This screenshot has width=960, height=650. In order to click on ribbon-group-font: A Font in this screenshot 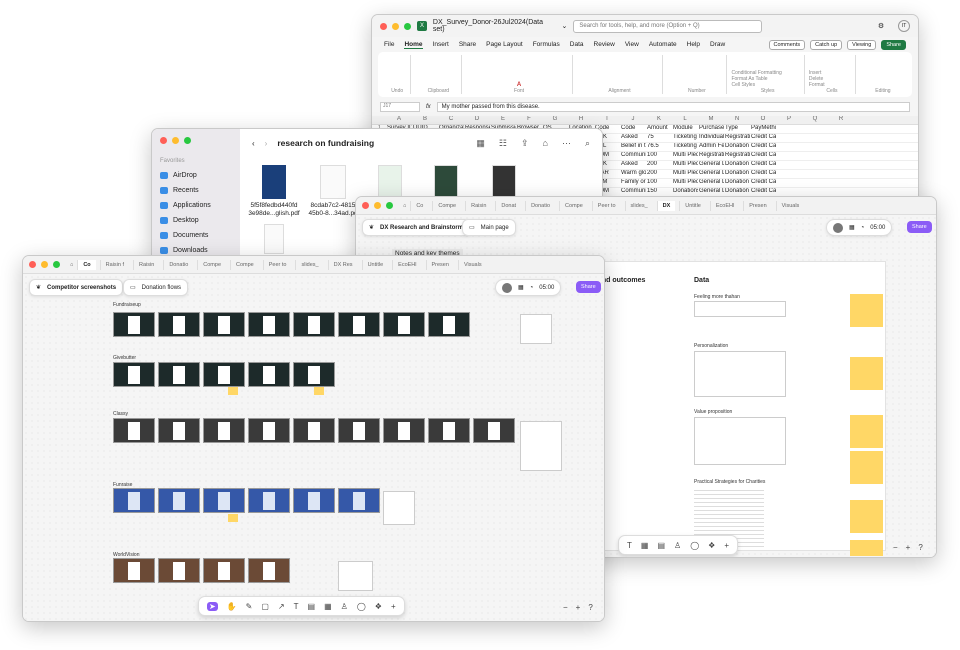, I will do `click(519, 74)`.